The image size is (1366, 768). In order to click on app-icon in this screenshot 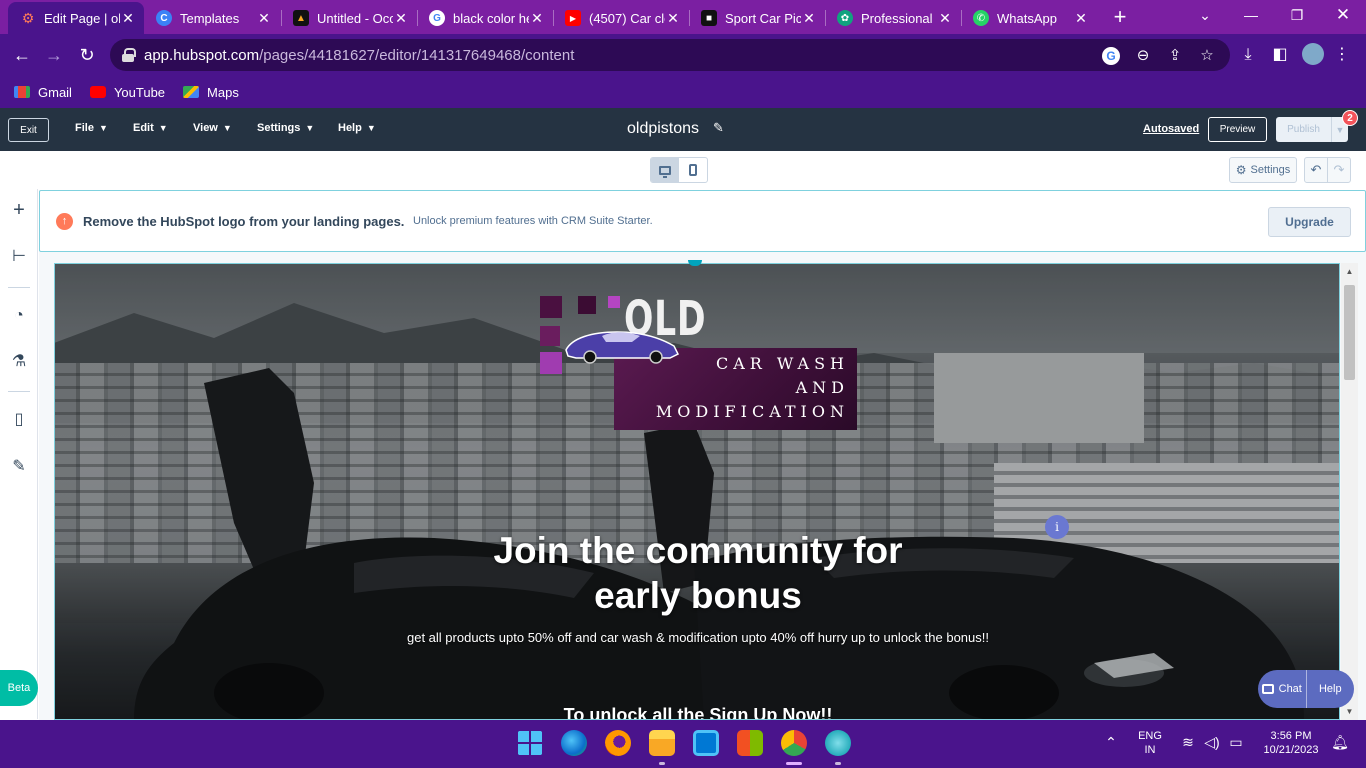, I will do `click(838, 743)`.